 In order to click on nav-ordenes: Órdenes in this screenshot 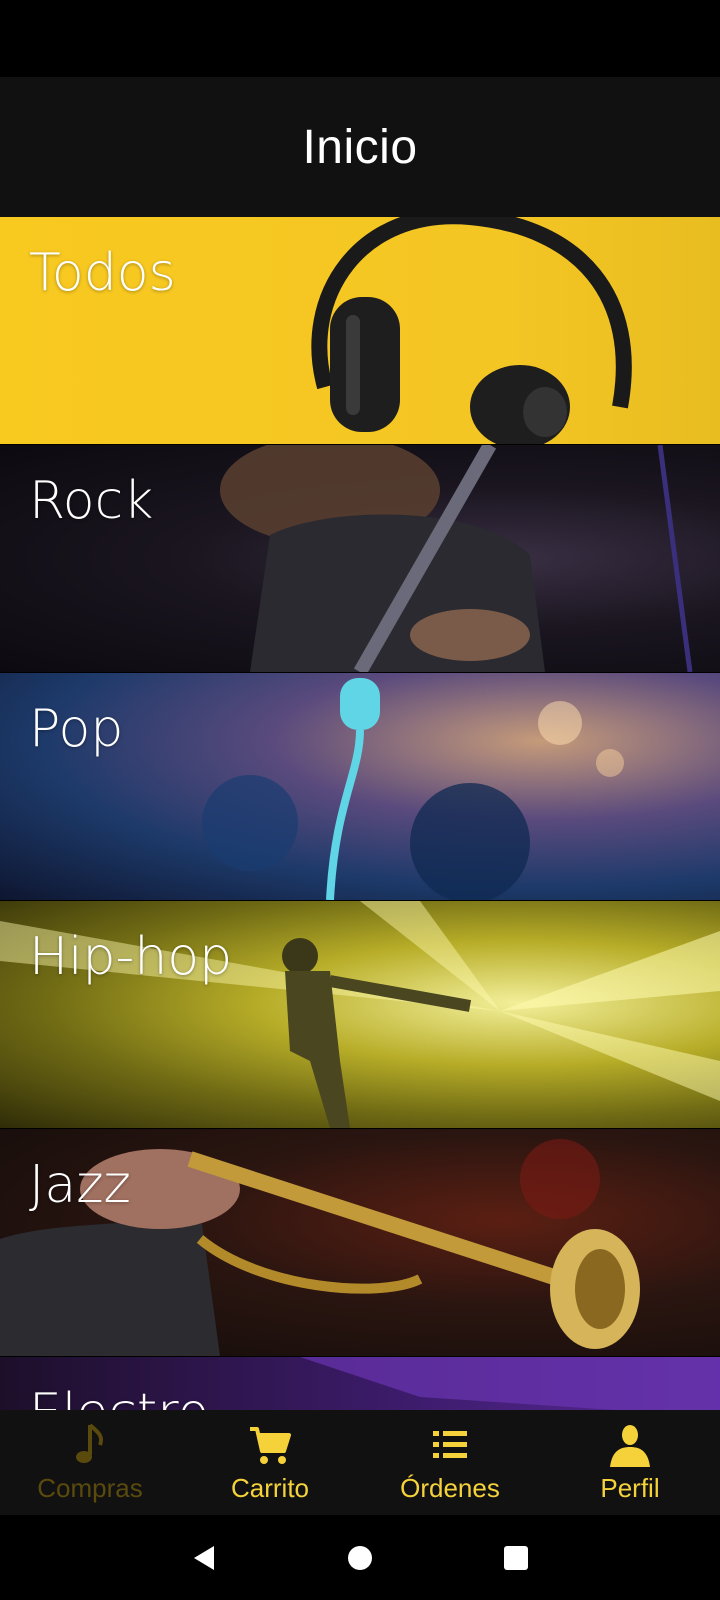, I will do `click(450, 1462)`.